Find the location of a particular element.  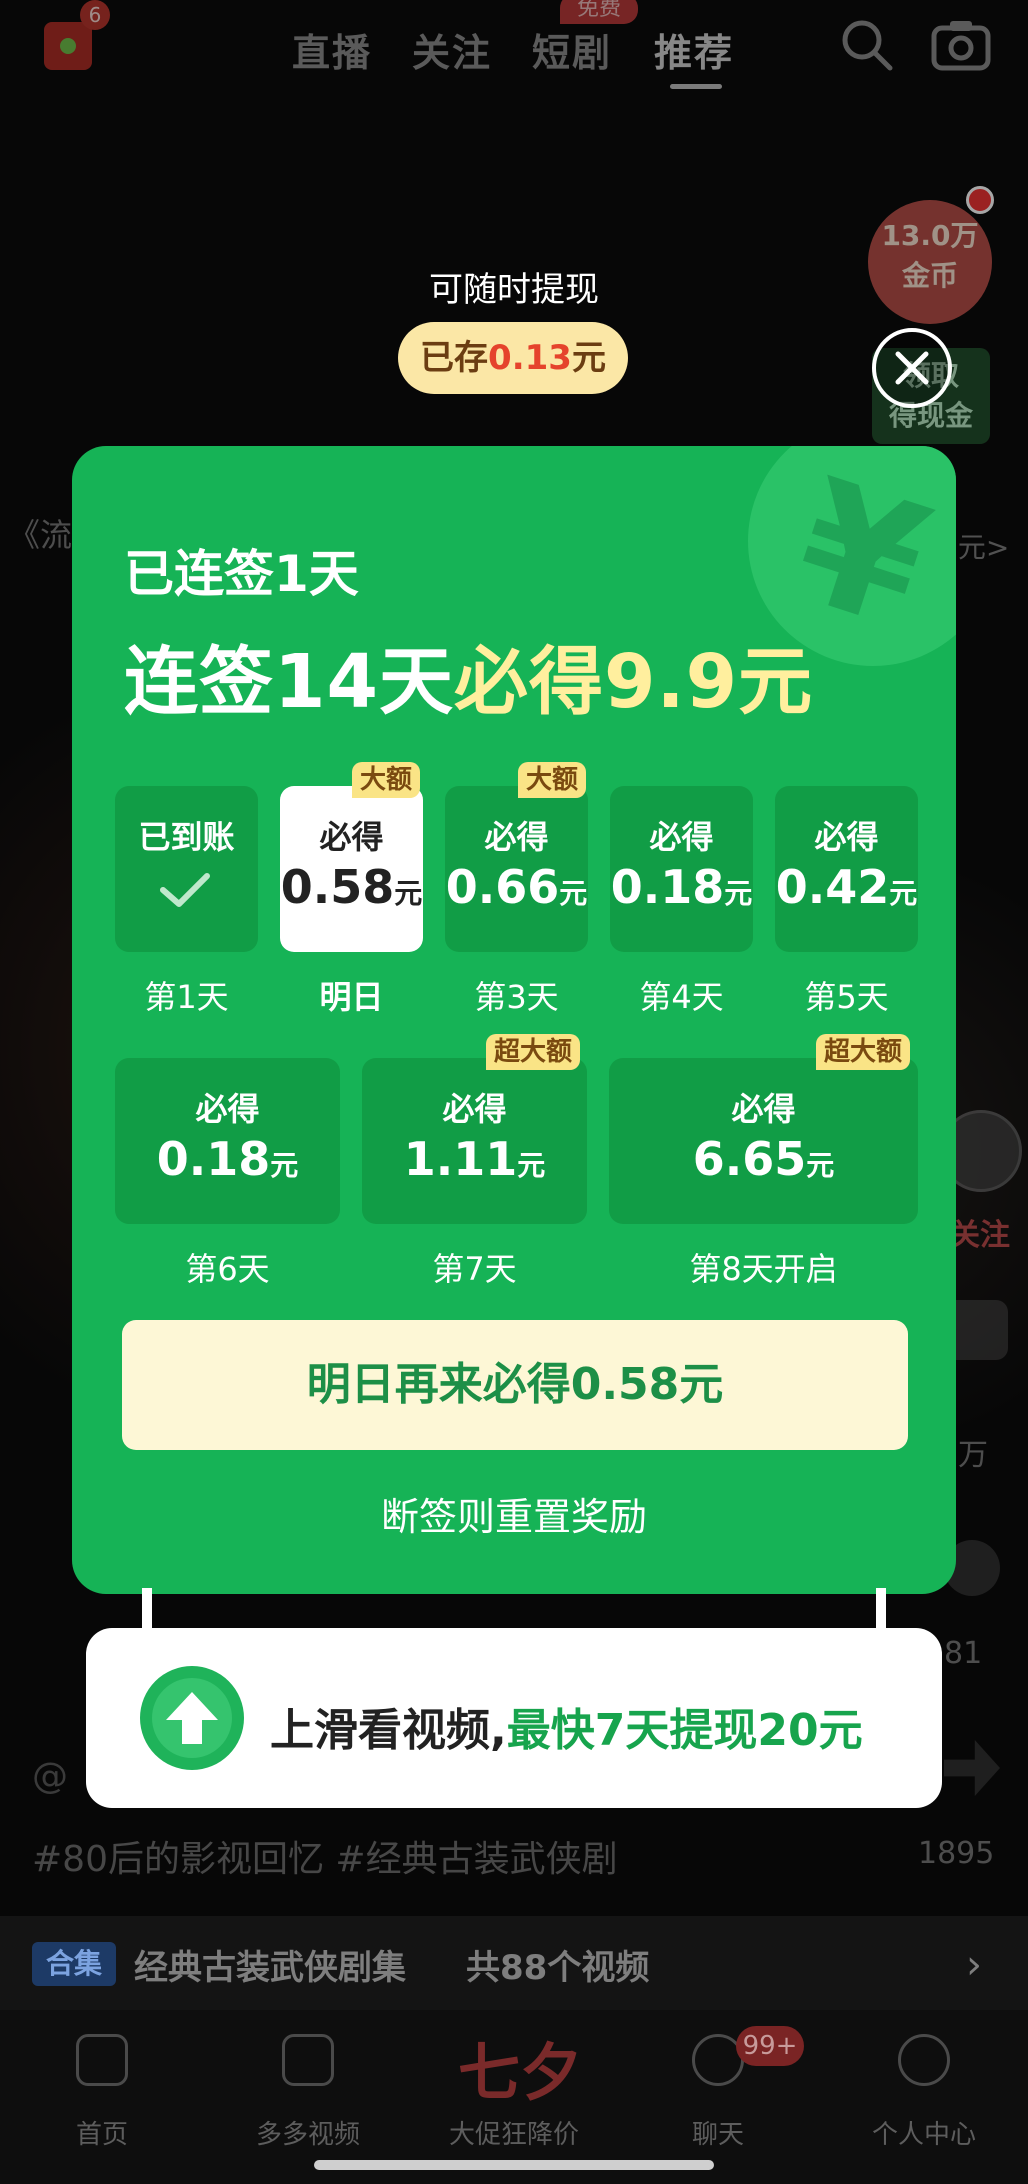

nav-profile: 个人中心 is located at coordinates (924, 2132).